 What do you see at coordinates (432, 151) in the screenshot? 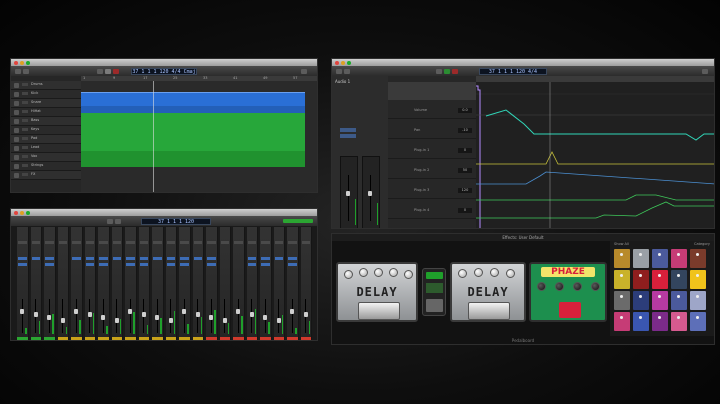
I see `automation-lane-header: Plug-in 1 0` at bounding box center [432, 151].